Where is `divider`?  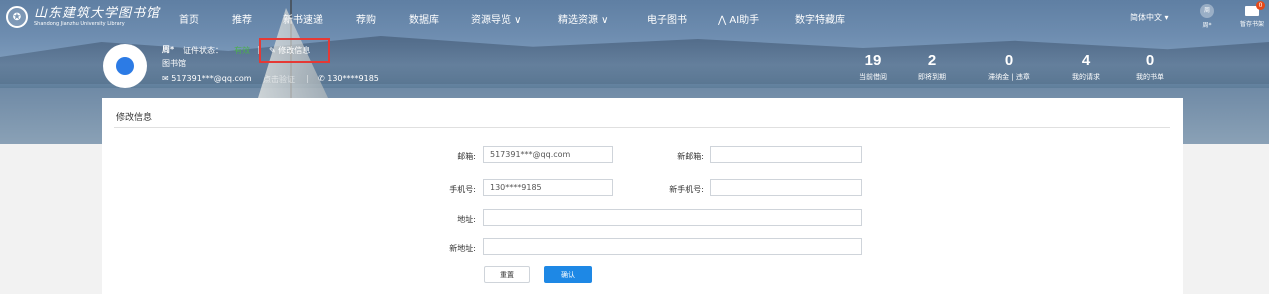
divider is located at coordinates (642, 127).